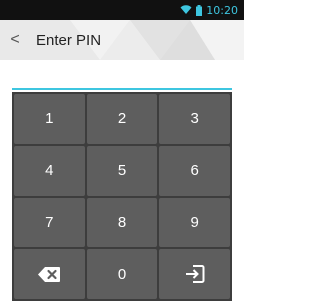 Image resolution: width=320 pixels, height=301 pixels. I want to click on key-6: 6, so click(194, 170).